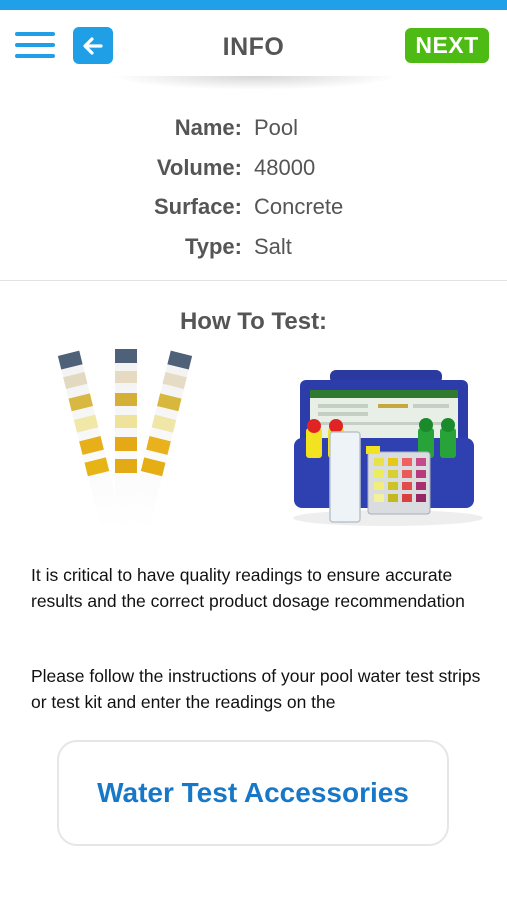  What do you see at coordinates (125, 440) in the screenshot?
I see `test-strips-image` at bounding box center [125, 440].